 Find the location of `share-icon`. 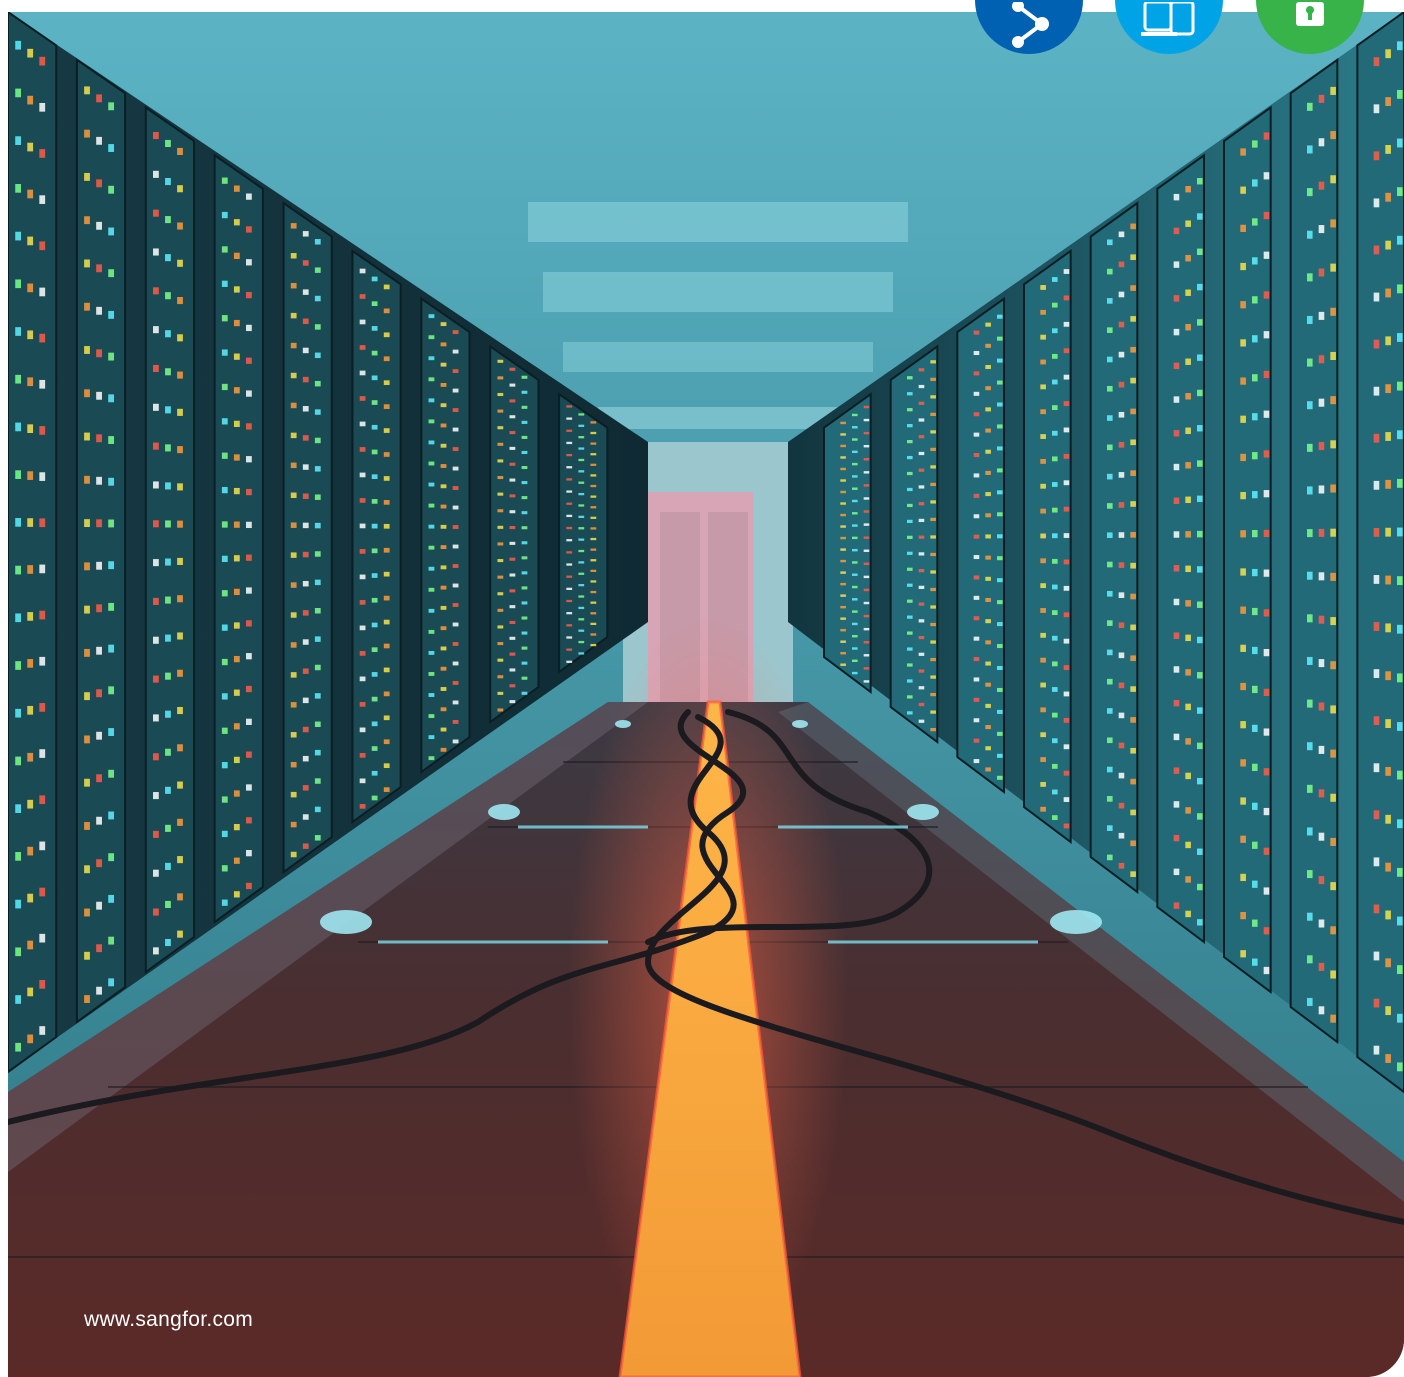

share-icon is located at coordinates (1030, 25).